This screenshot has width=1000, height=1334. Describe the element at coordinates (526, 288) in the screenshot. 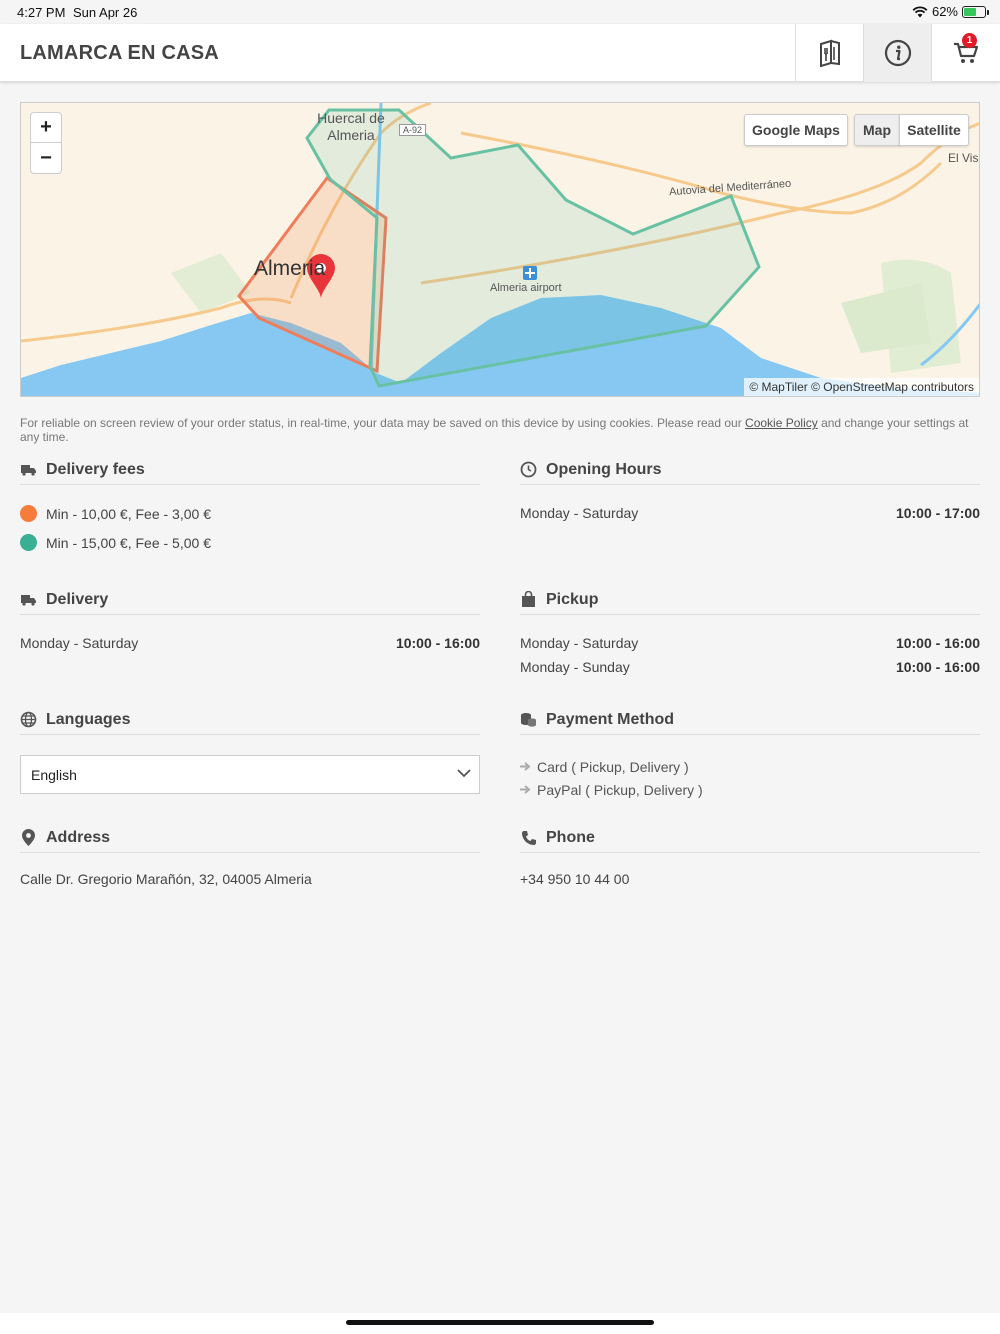

I see `map-label-airport: Almeria airport` at that location.